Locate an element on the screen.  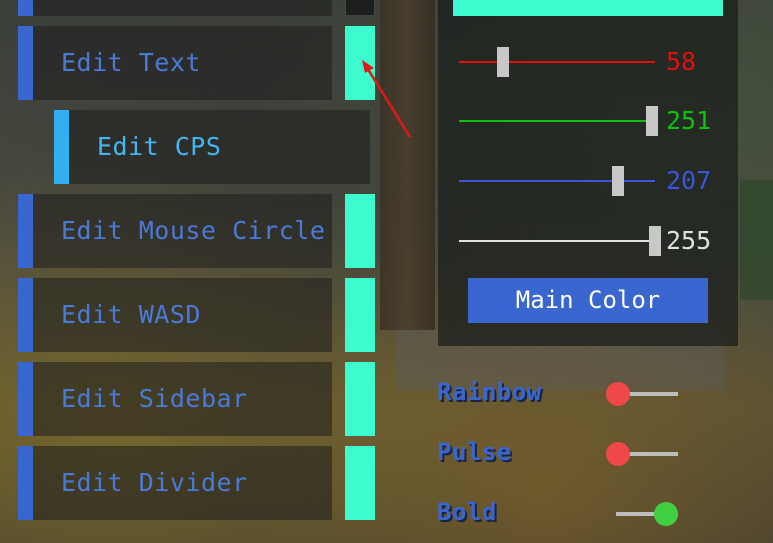
red-slider is located at coordinates (557, 62).